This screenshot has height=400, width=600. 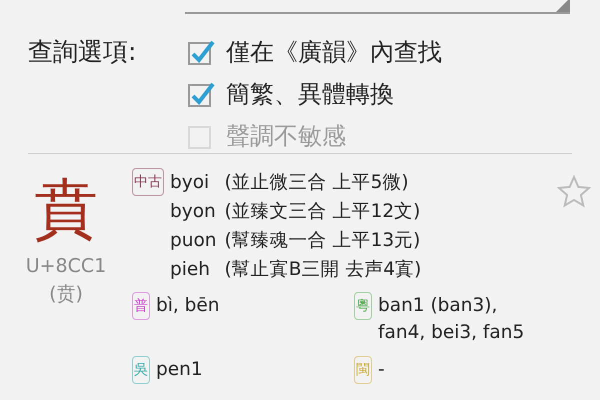 I want to click on romanization: byon, so click(x=193, y=212).